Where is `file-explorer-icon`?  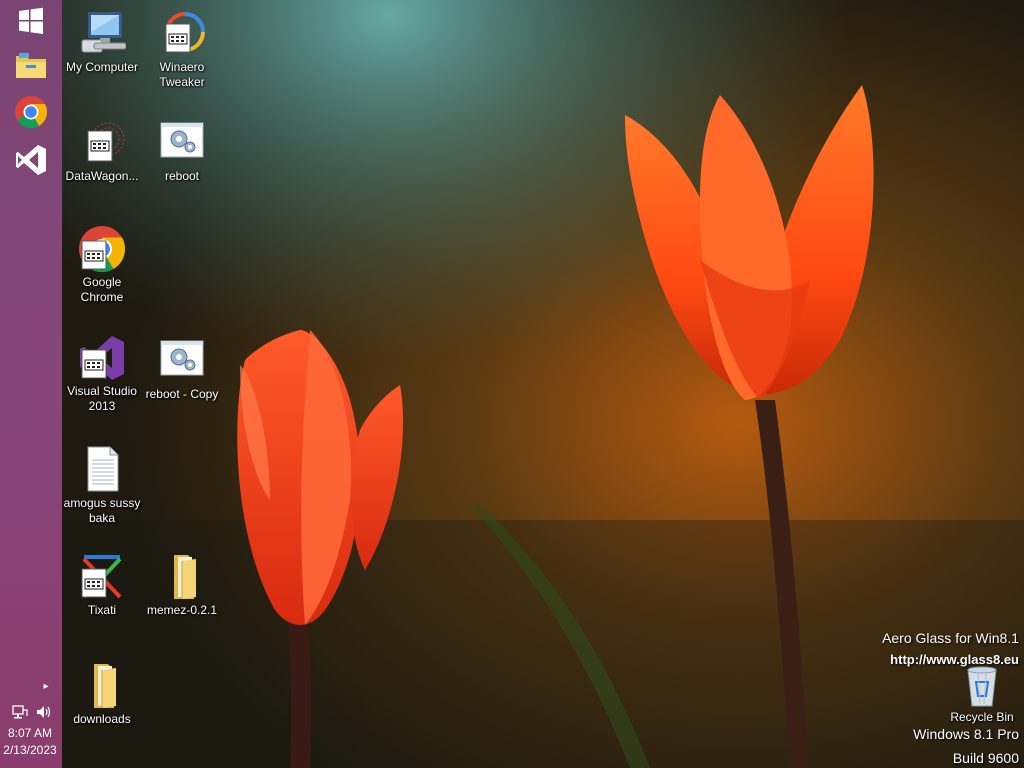 file-explorer-icon is located at coordinates (31, 65).